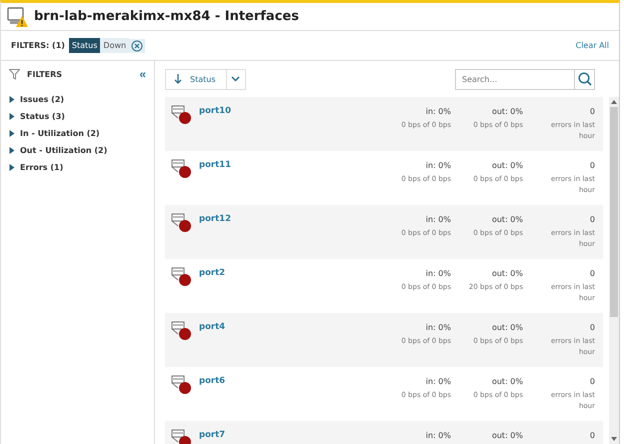  I want to click on interface-row: port7 in: 0% out: 0% 0, so click(384, 432).